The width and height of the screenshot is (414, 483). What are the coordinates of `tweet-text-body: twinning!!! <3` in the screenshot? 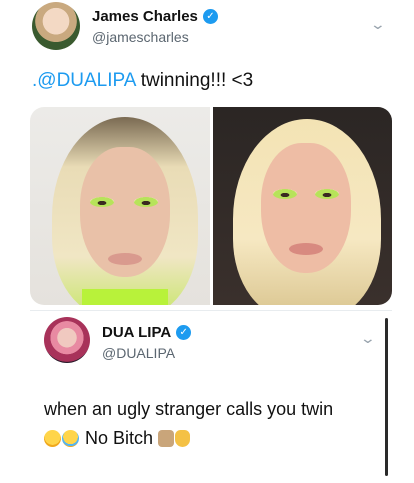 It's located at (194, 80).